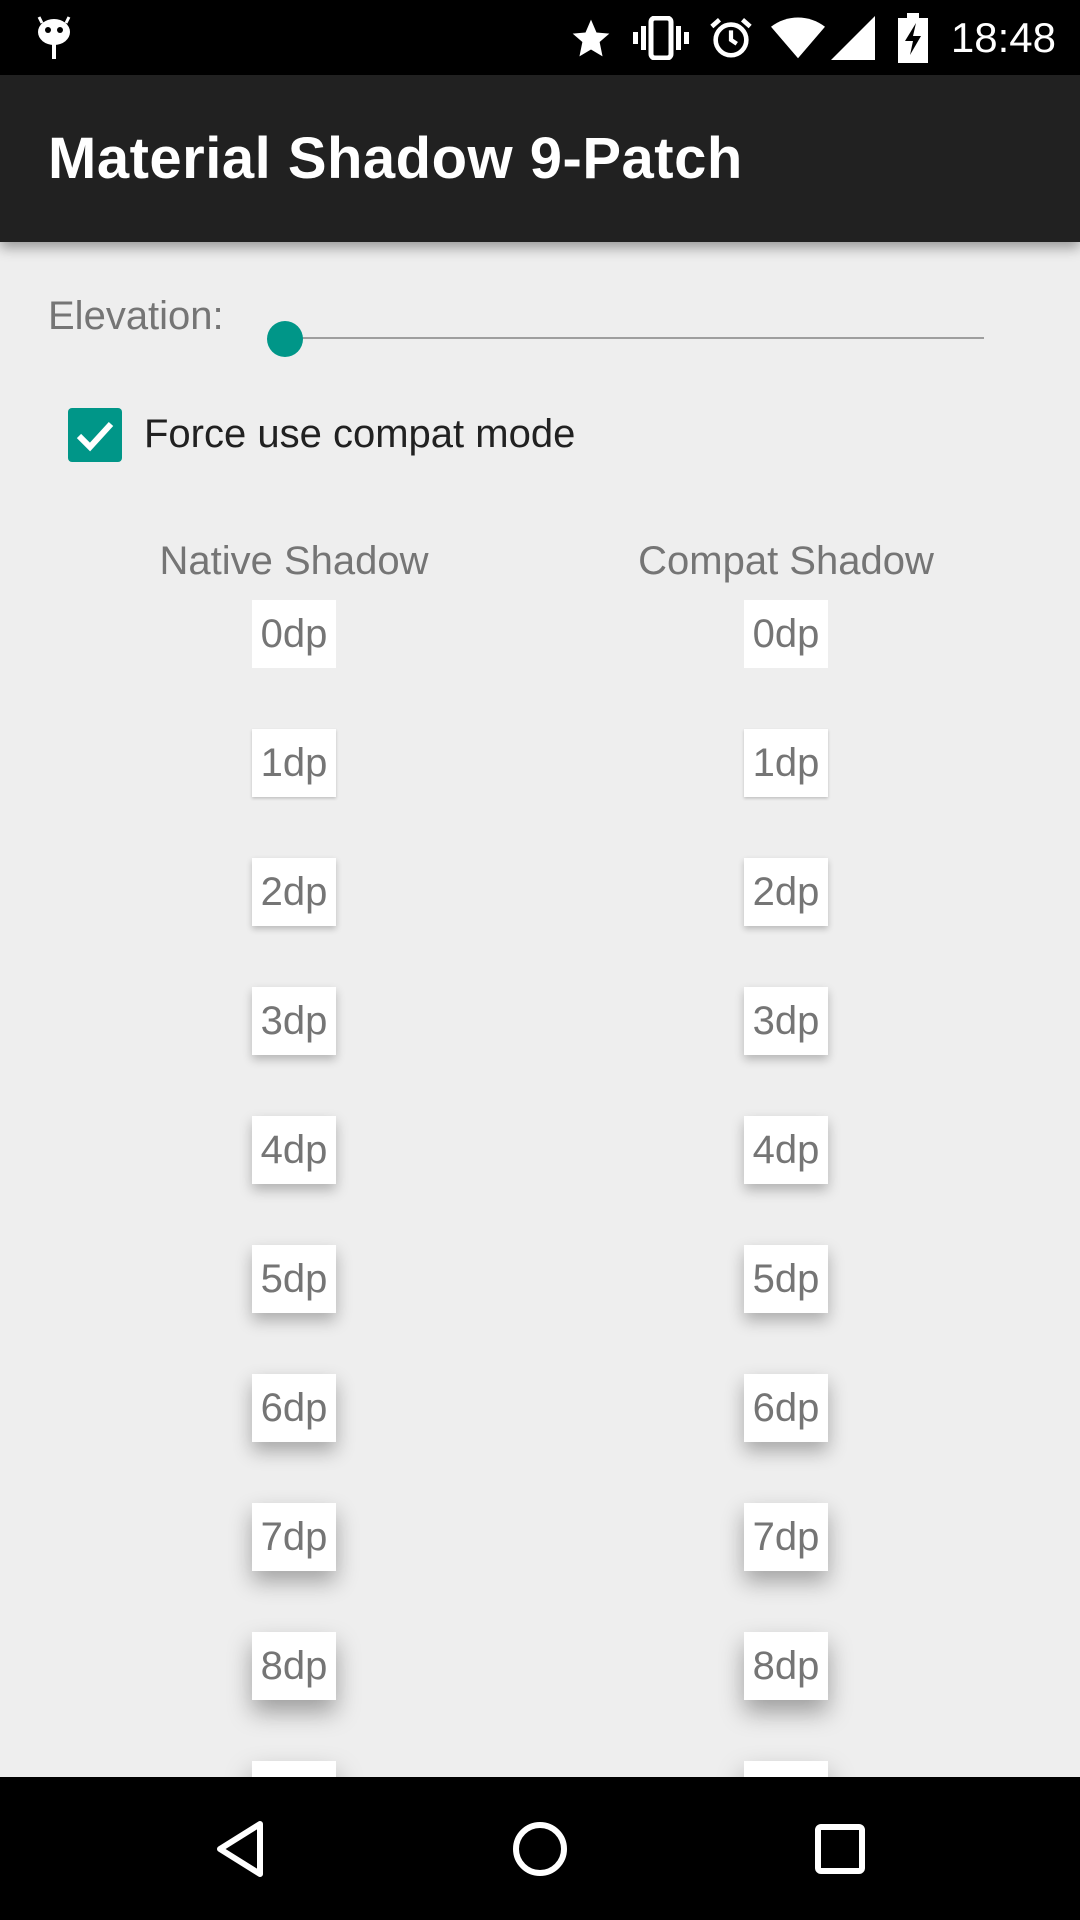 The image size is (1080, 1920). What do you see at coordinates (661, 37) in the screenshot?
I see `vibrate-icon` at bounding box center [661, 37].